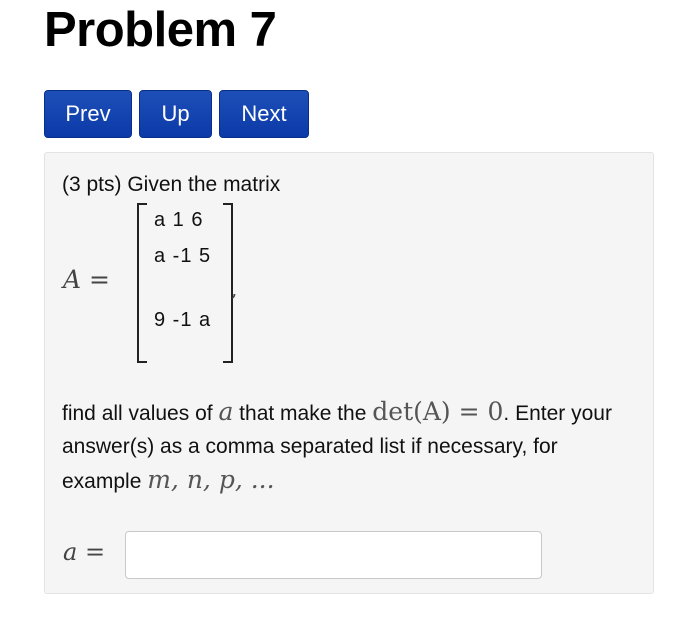 The width and height of the screenshot is (700, 623). Describe the element at coordinates (91, 552) in the screenshot. I see `answer-equals: =` at that location.